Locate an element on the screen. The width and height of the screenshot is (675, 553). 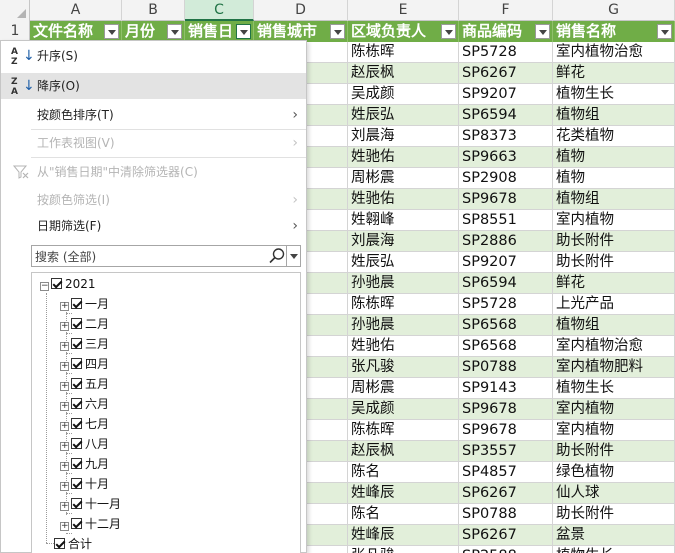
table-cell: 姓辰弘 is located at coordinates (403, 115).